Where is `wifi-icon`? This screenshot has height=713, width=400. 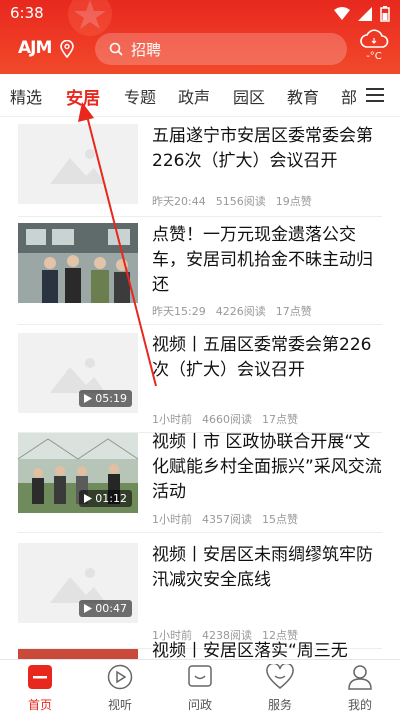 wifi-icon is located at coordinates (342, 13).